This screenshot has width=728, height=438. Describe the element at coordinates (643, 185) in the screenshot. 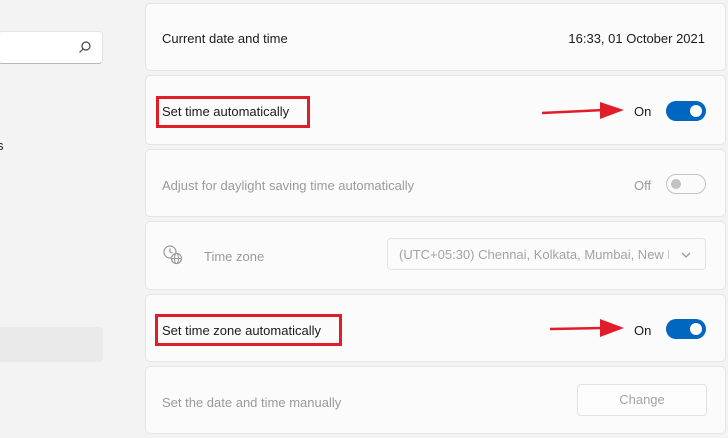

I see `daylight-saving-state: Off` at that location.